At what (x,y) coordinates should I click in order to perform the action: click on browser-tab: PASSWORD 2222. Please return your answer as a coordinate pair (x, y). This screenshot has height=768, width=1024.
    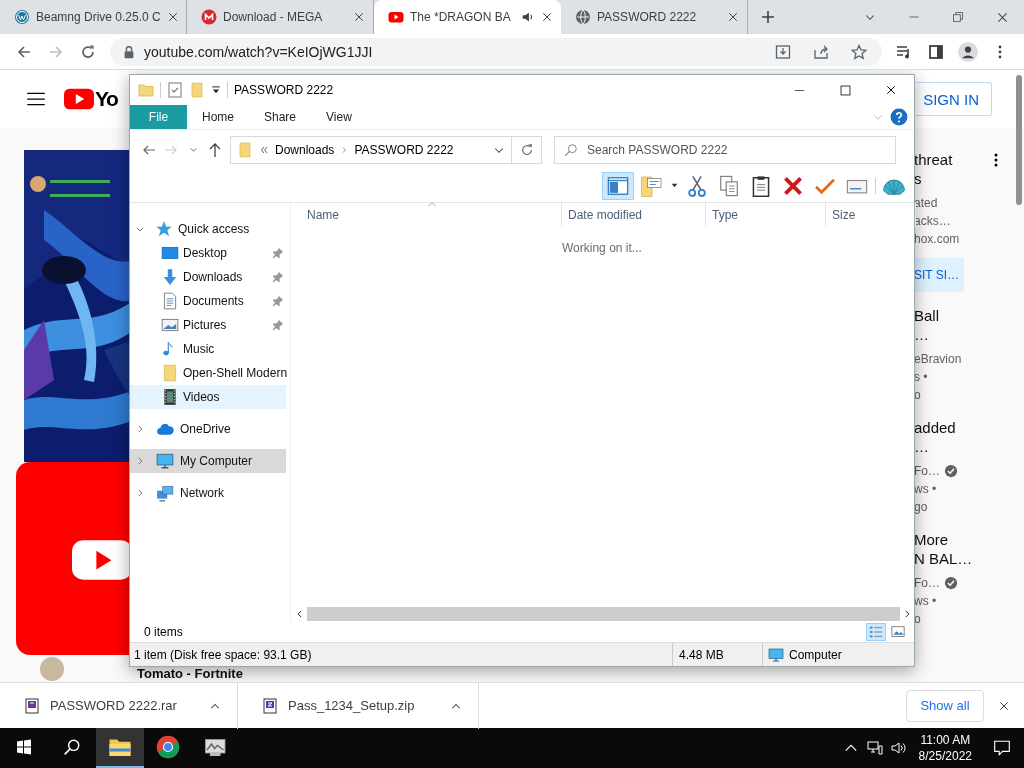
    Looking at the image, I should click on (654, 17).